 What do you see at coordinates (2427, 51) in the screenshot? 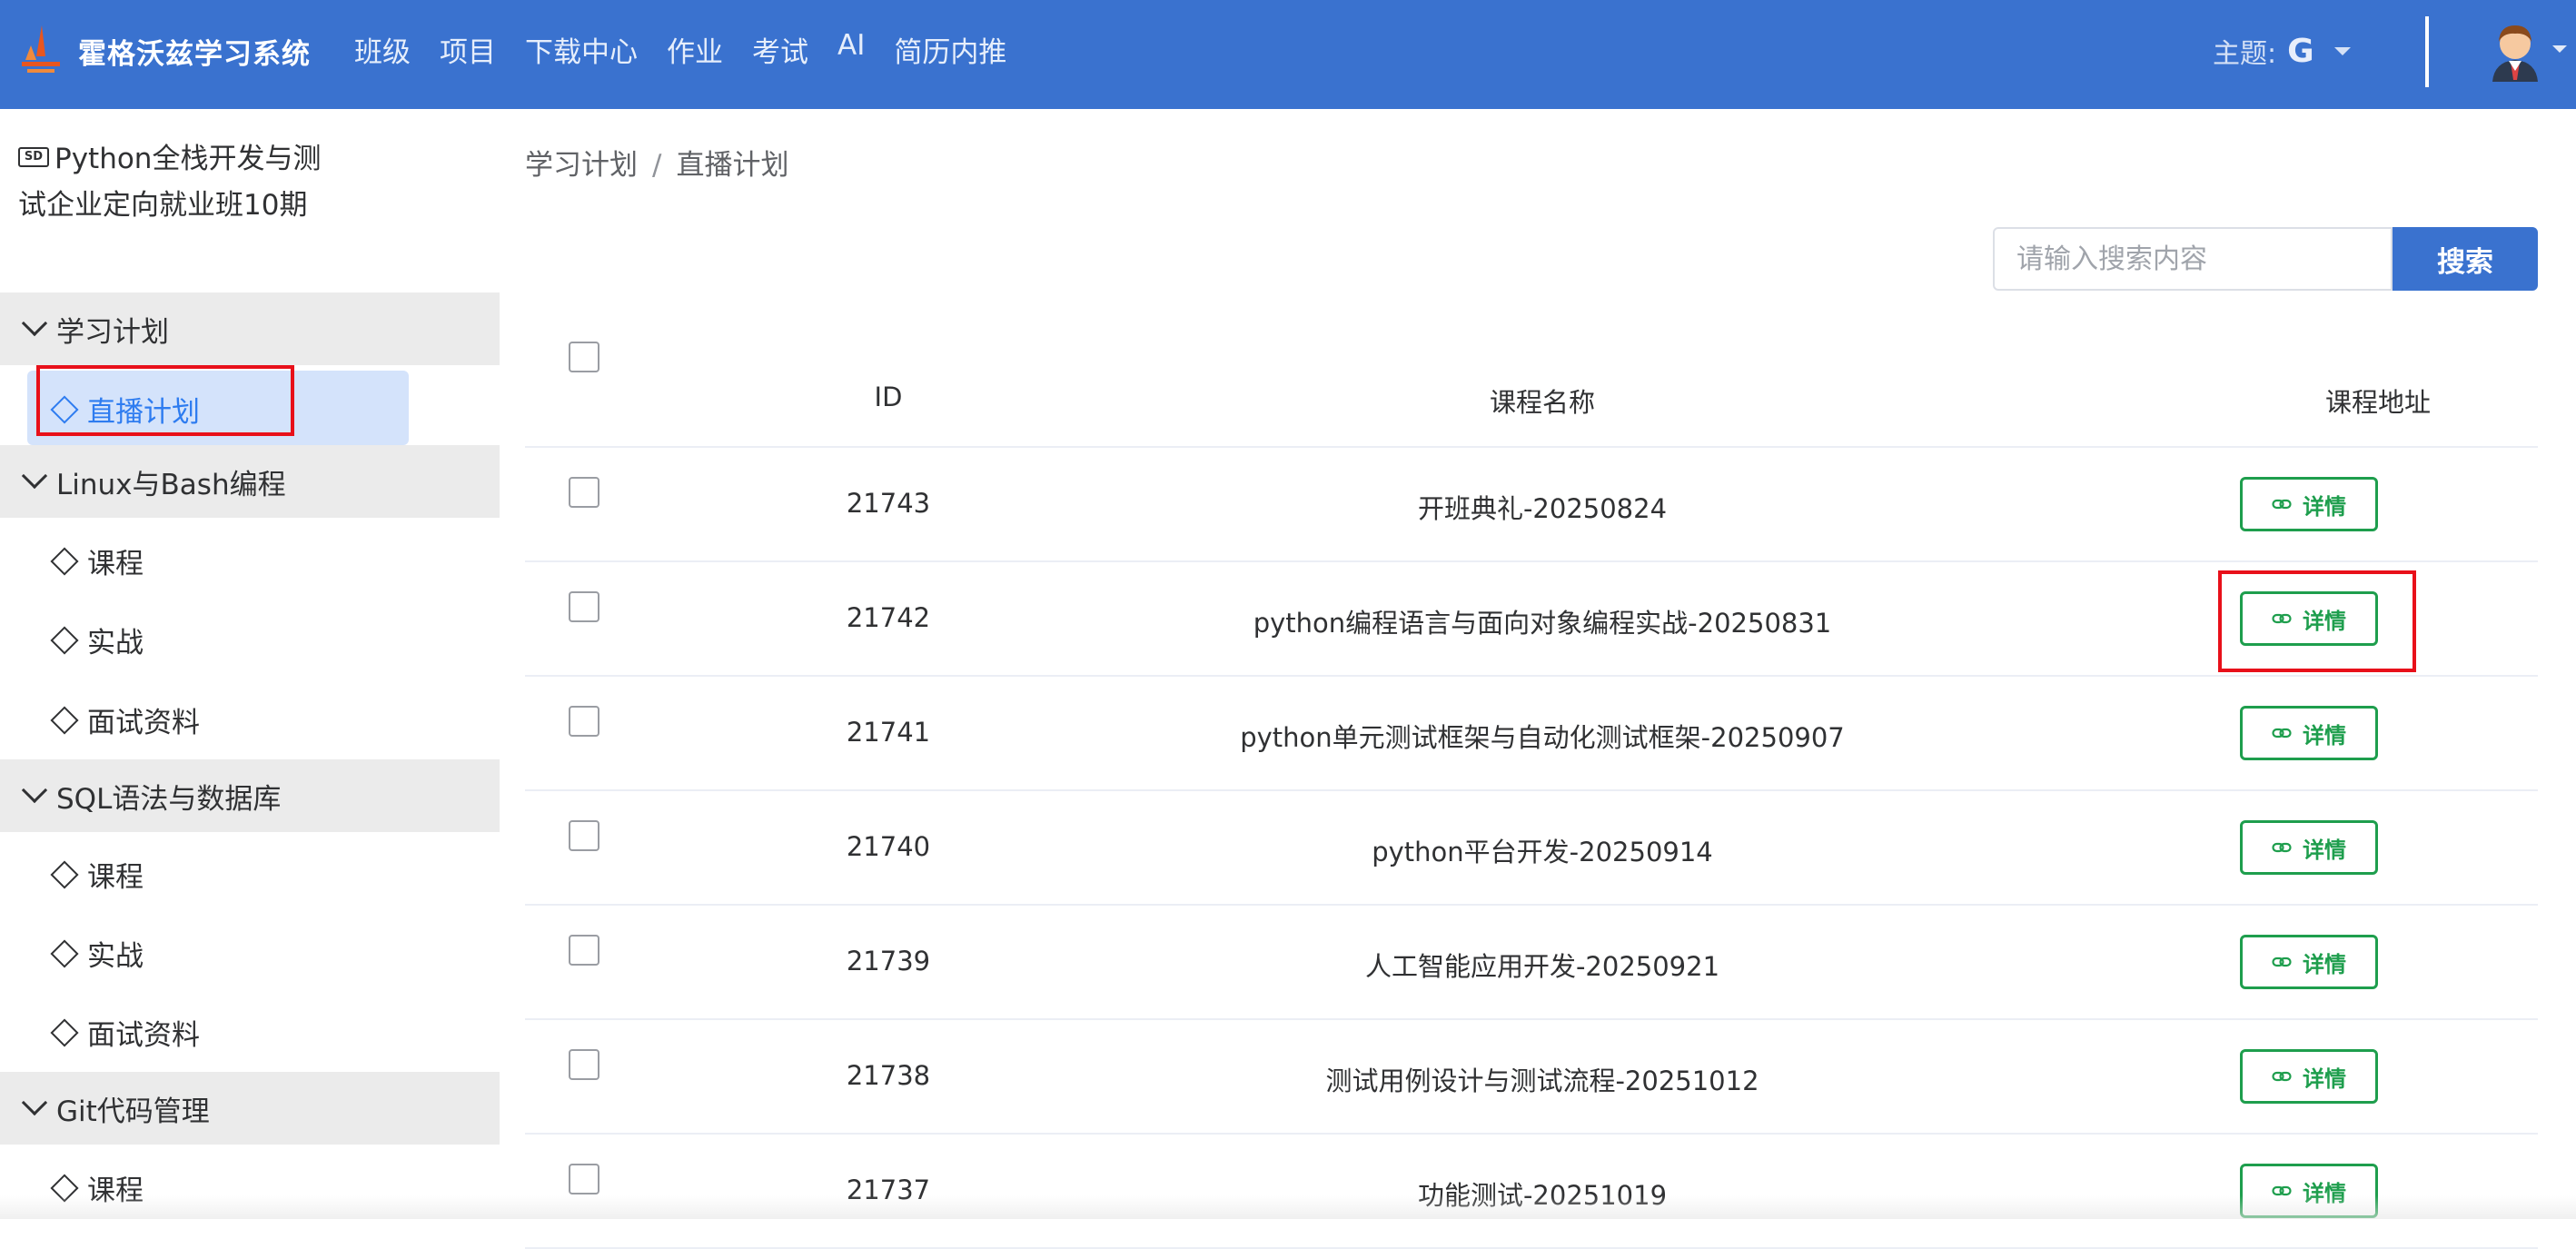
I see `header-divider` at bounding box center [2427, 51].